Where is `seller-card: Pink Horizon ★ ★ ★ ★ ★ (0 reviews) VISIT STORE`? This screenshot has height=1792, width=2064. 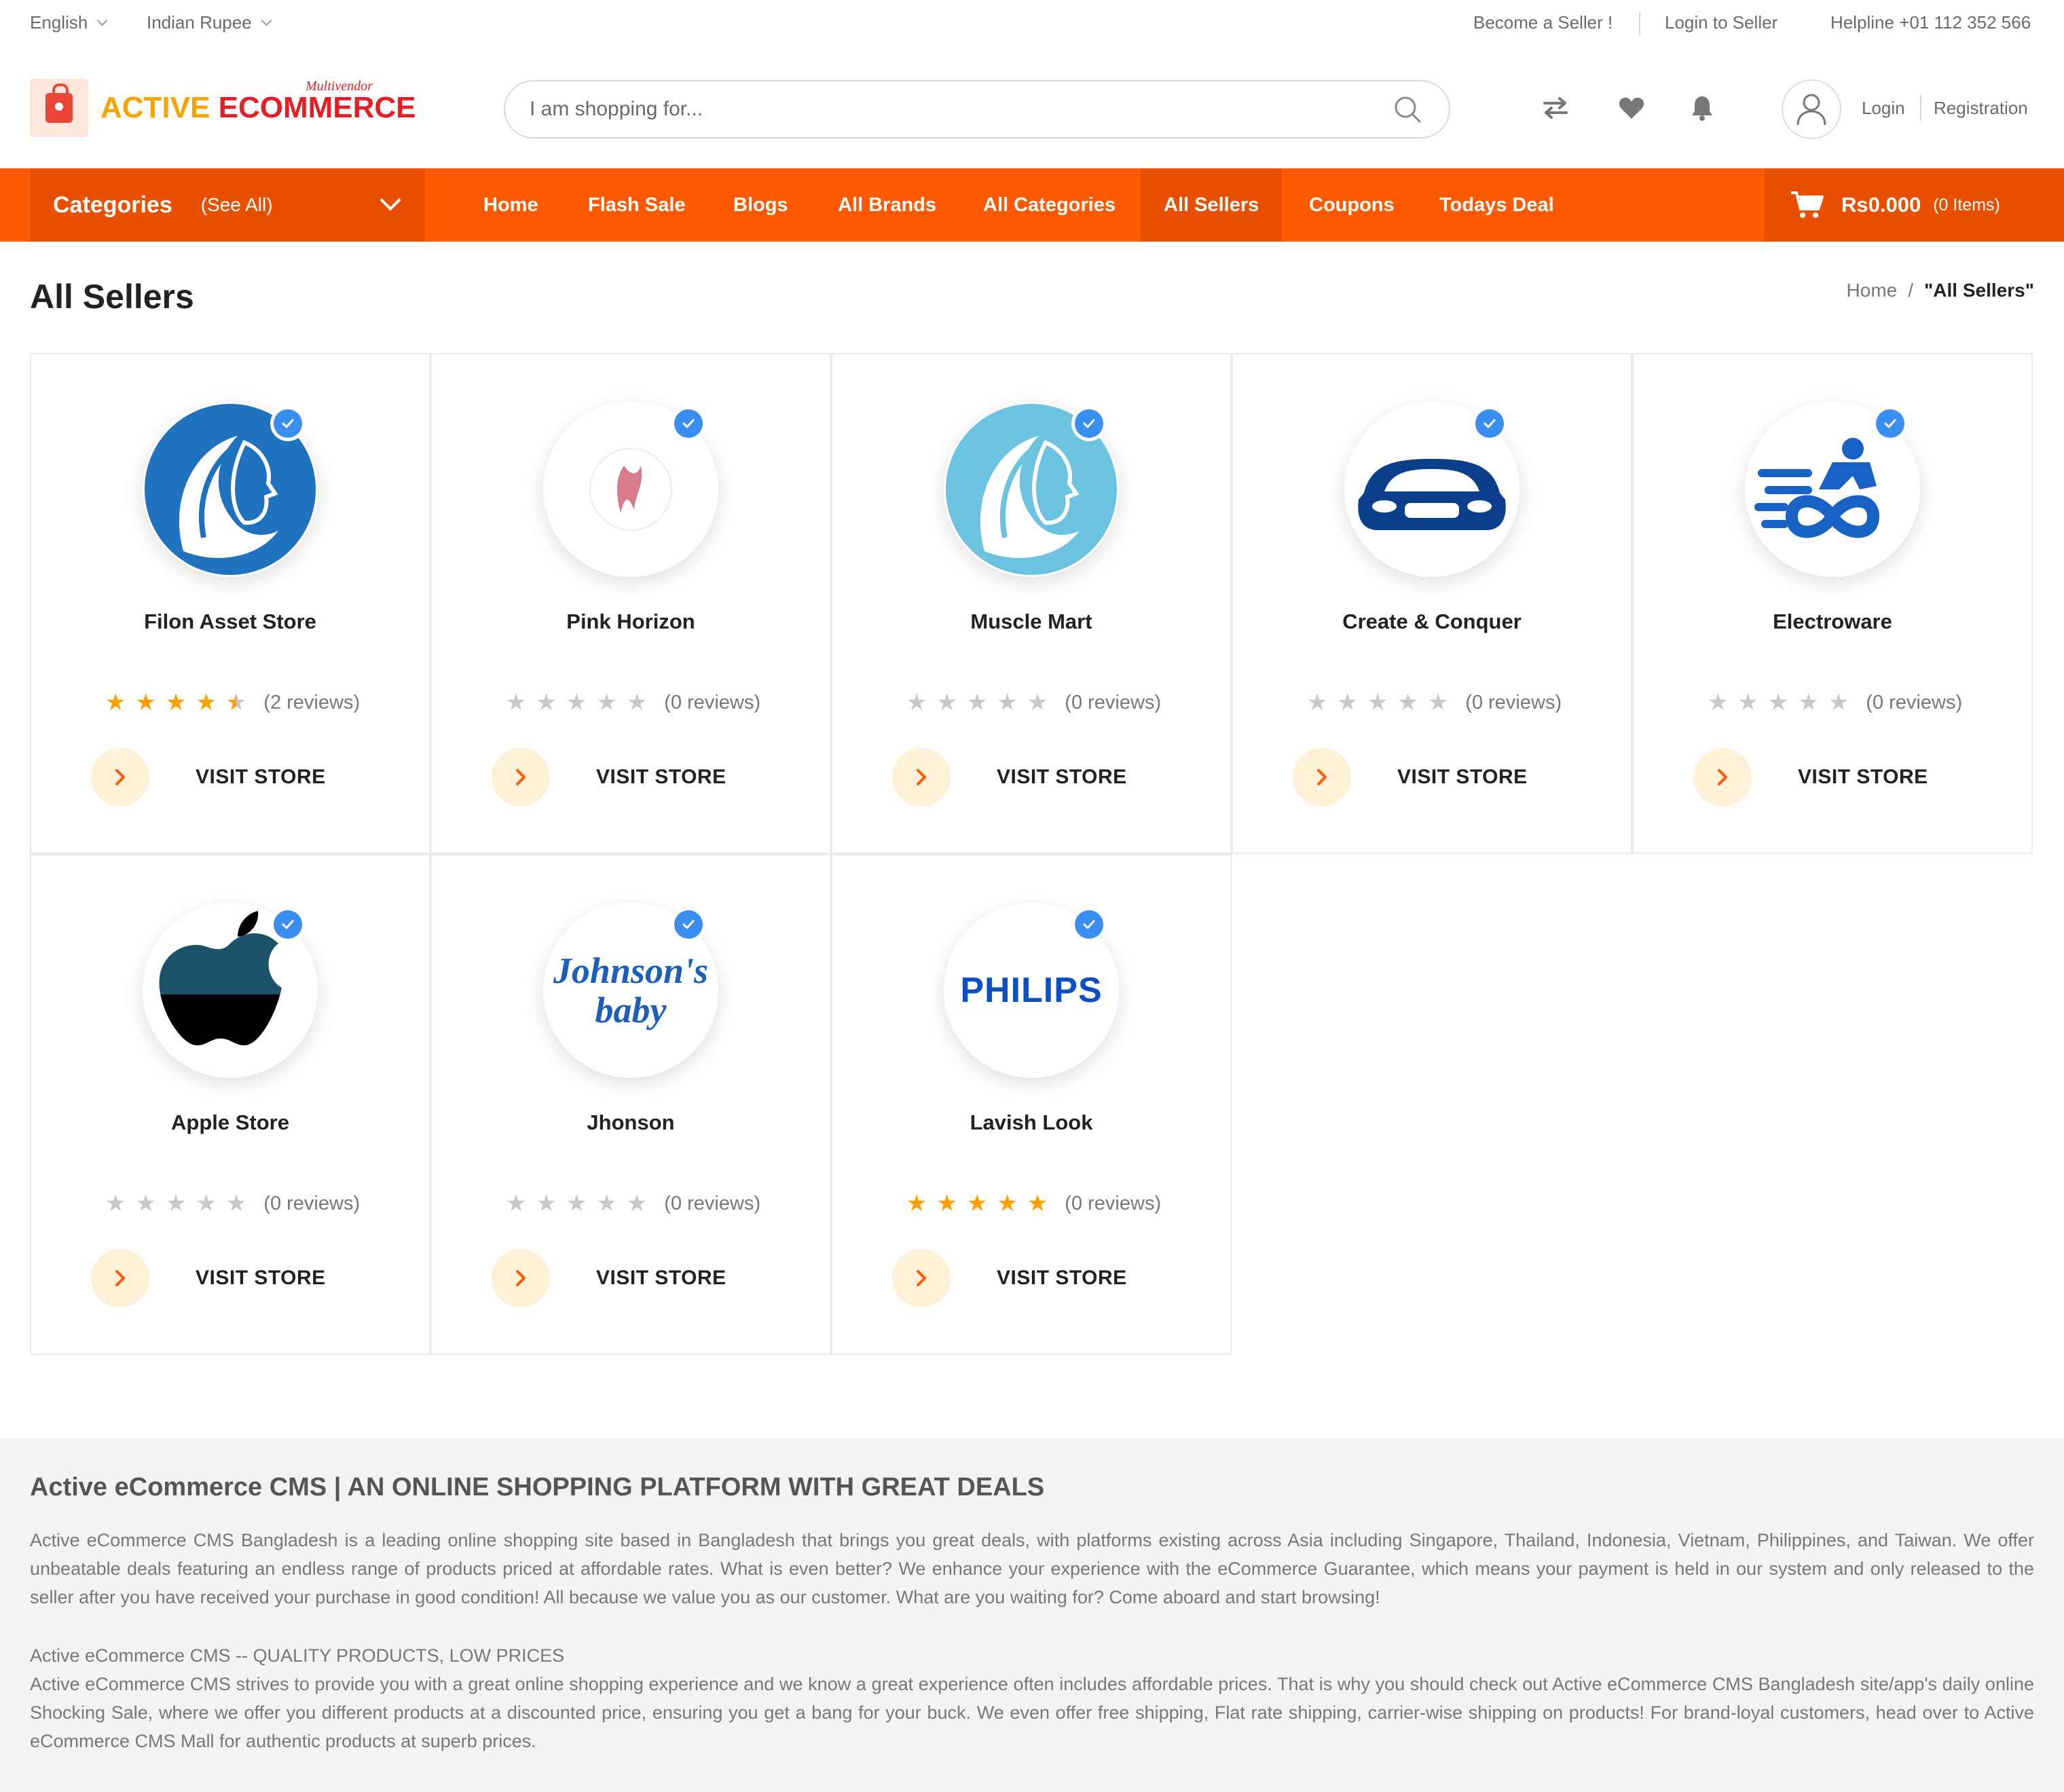 seller-card: Pink Horizon ★ ★ ★ ★ ★ (0 reviews) VISIT STORE is located at coordinates (630, 603).